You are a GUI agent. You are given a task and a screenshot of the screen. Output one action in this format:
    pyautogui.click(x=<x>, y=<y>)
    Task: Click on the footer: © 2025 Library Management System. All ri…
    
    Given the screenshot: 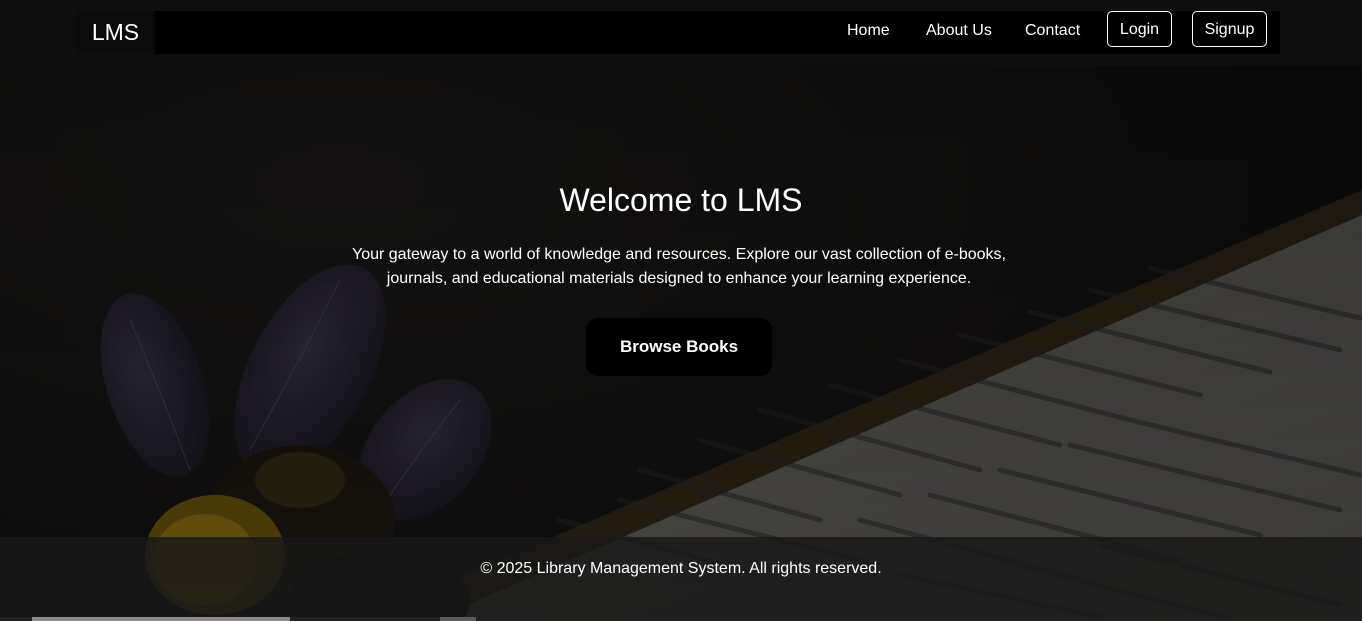 What is the action you would take?
    pyautogui.click(x=681, y=577)
    